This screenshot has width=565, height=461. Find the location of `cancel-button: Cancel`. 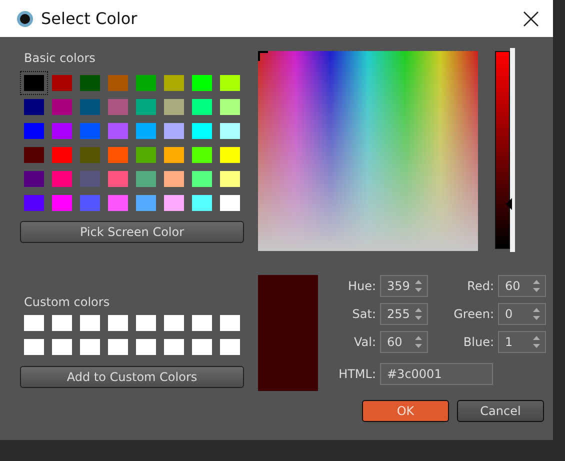

cancel-button: Cancel is located at coordinates (500, 411).